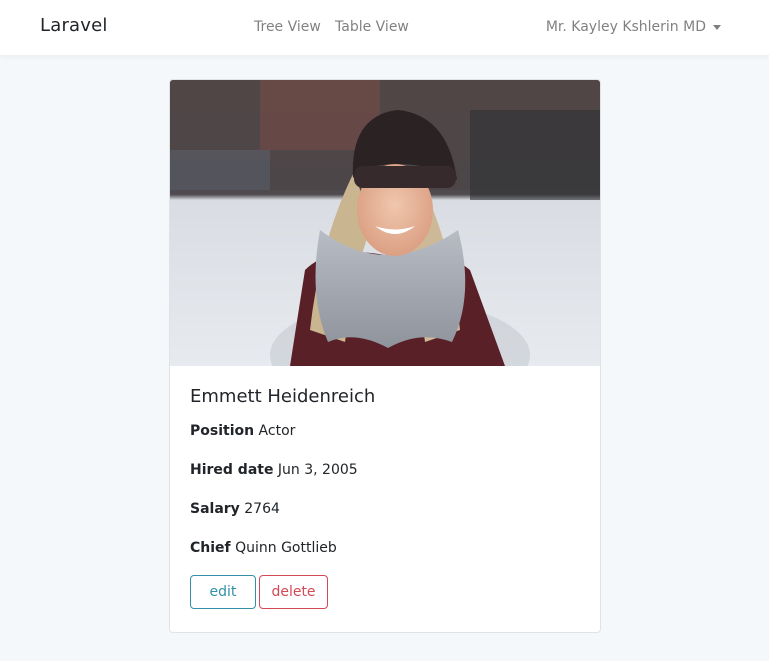  Describe the element at coordinates (372, 27) in the screenshot. I see `nav-table-view: Table View` at that location.